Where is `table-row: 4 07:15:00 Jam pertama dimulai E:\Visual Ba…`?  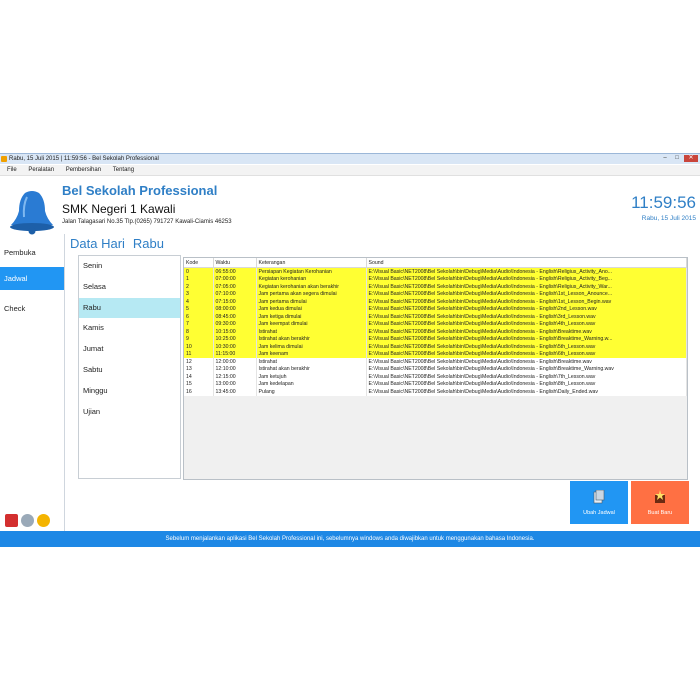
table-row: 4 07:15:00 Jam pertama dimulai E:\Visual Ba… is located at coordinates (435, 302).